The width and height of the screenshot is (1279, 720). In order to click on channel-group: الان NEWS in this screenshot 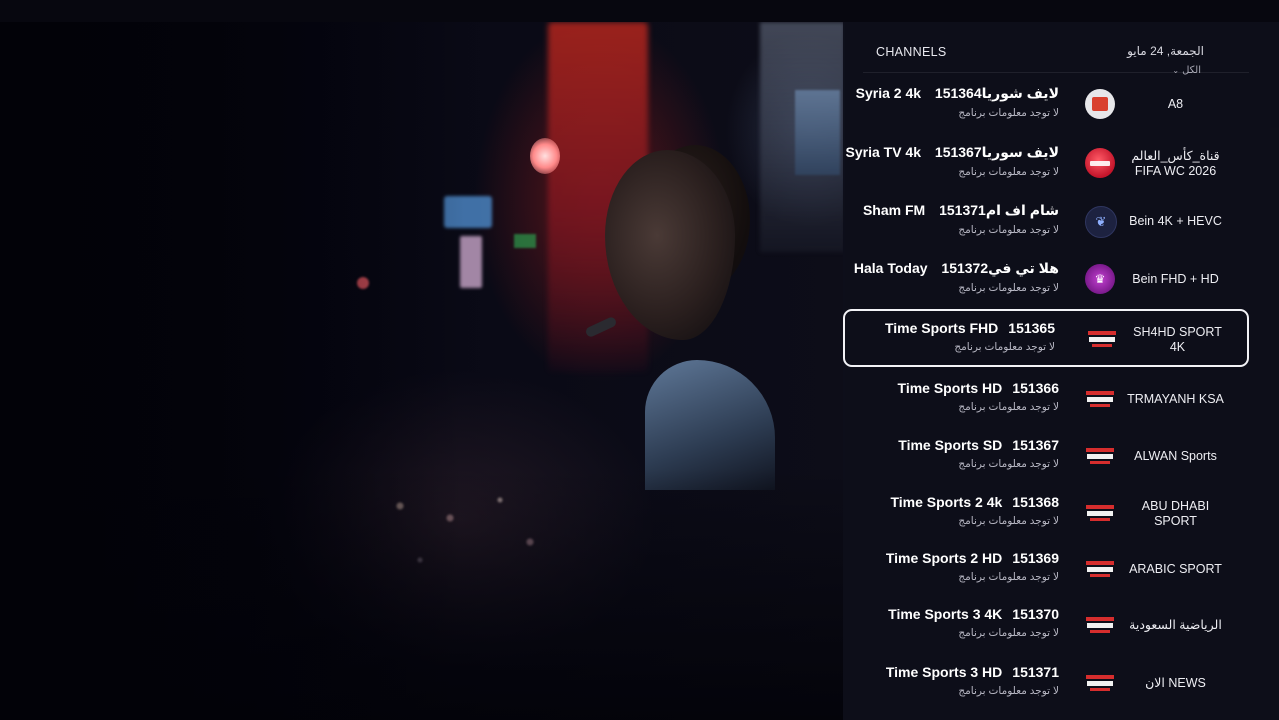, I will do `click(1175, 683)`.